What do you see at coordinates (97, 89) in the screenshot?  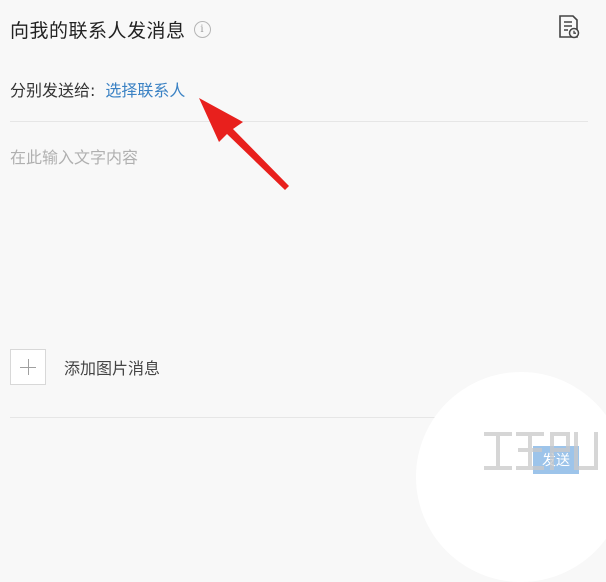 I see `recipient-row: 分别发送给: 选择联系人` at bounding box center [97, 89].